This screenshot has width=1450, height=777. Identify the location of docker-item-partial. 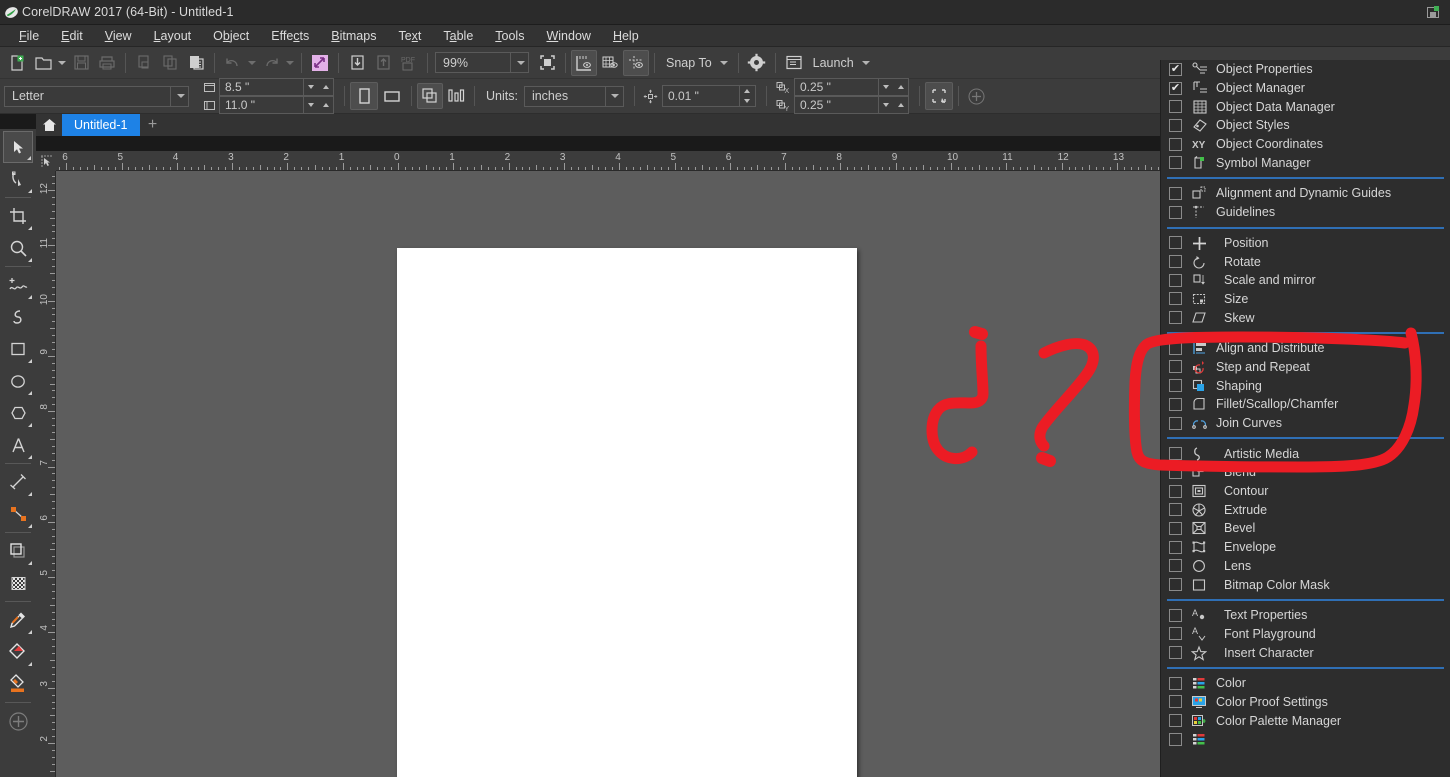
(1305, 739).